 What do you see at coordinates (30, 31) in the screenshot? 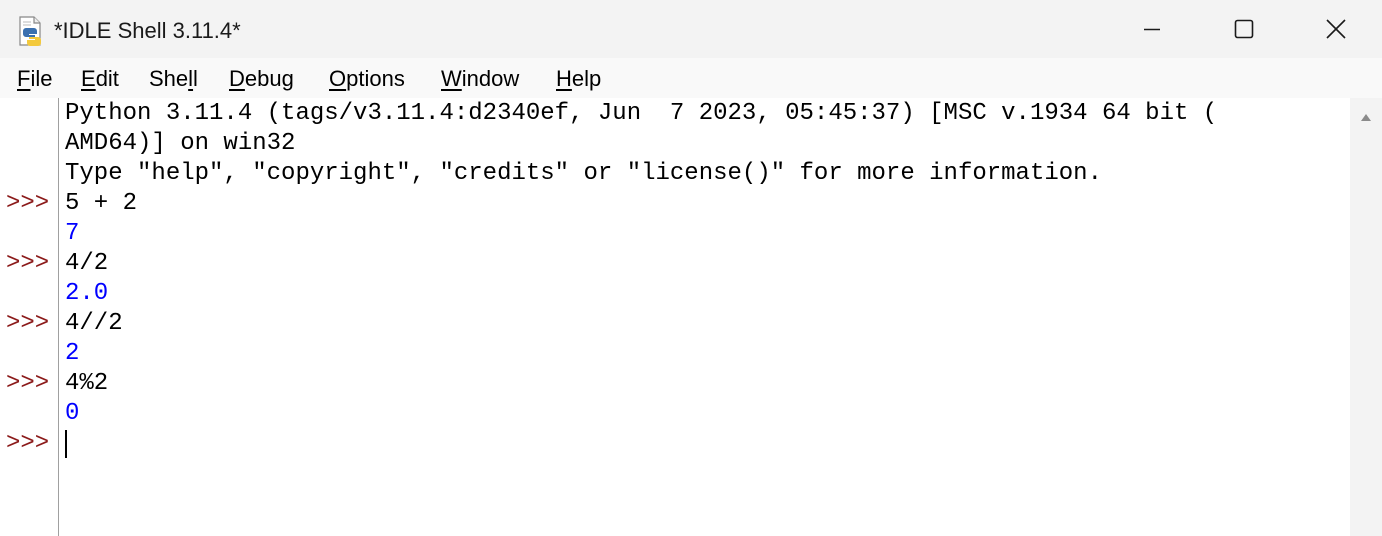
I see `python-idle-icon` at bounding box center [30, 31].